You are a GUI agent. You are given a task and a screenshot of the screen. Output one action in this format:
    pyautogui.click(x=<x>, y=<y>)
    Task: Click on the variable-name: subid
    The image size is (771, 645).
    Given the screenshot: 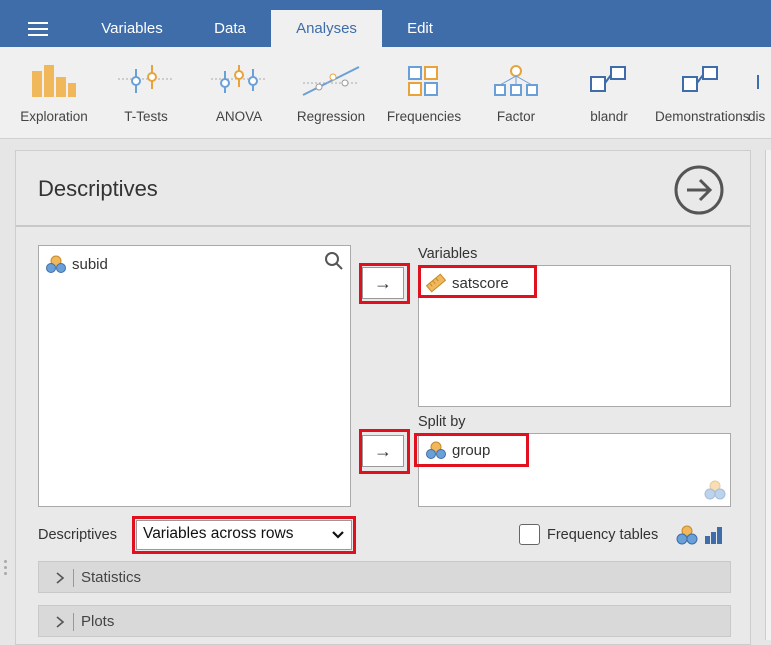 What is the action you would take?
    pyautogui.click(x=90, y=264)
    